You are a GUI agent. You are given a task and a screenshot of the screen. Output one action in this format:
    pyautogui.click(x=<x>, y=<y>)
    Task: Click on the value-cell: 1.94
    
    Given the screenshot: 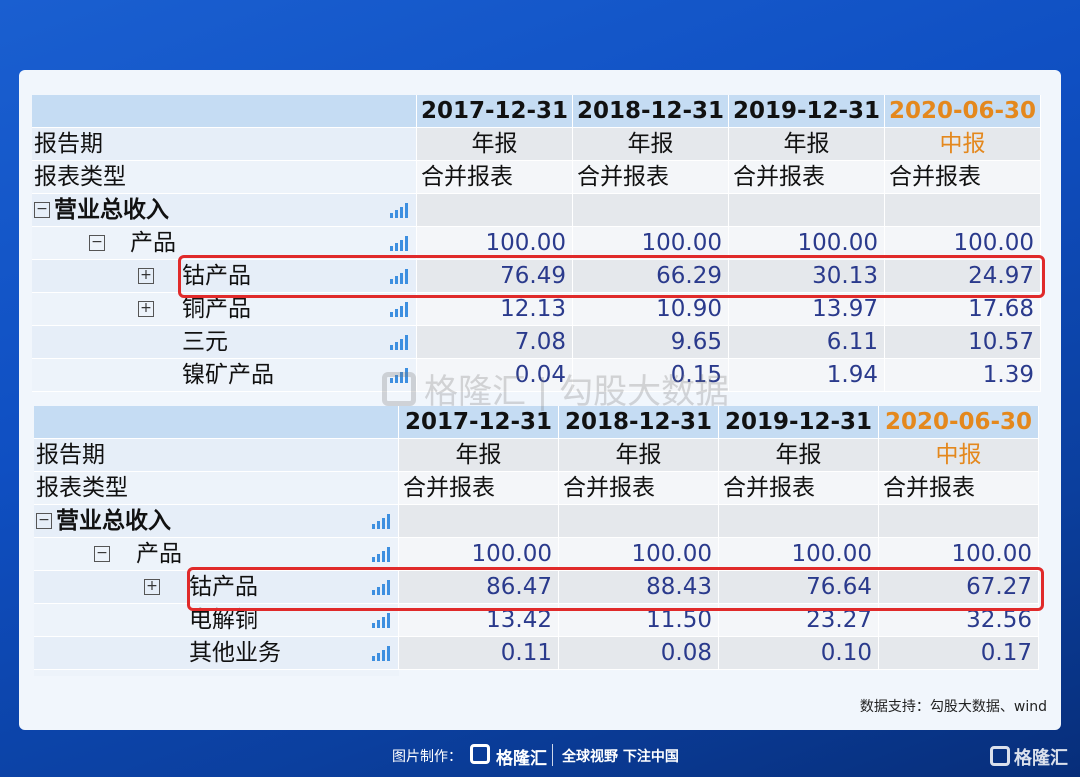 What is the action you would take?
    pyautogui.click(x=807, y=375)
    